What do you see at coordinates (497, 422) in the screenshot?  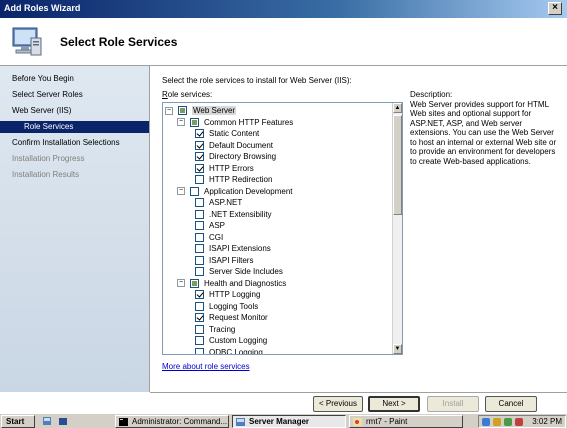 I see `security-icon` at bounding box center [497, 422].